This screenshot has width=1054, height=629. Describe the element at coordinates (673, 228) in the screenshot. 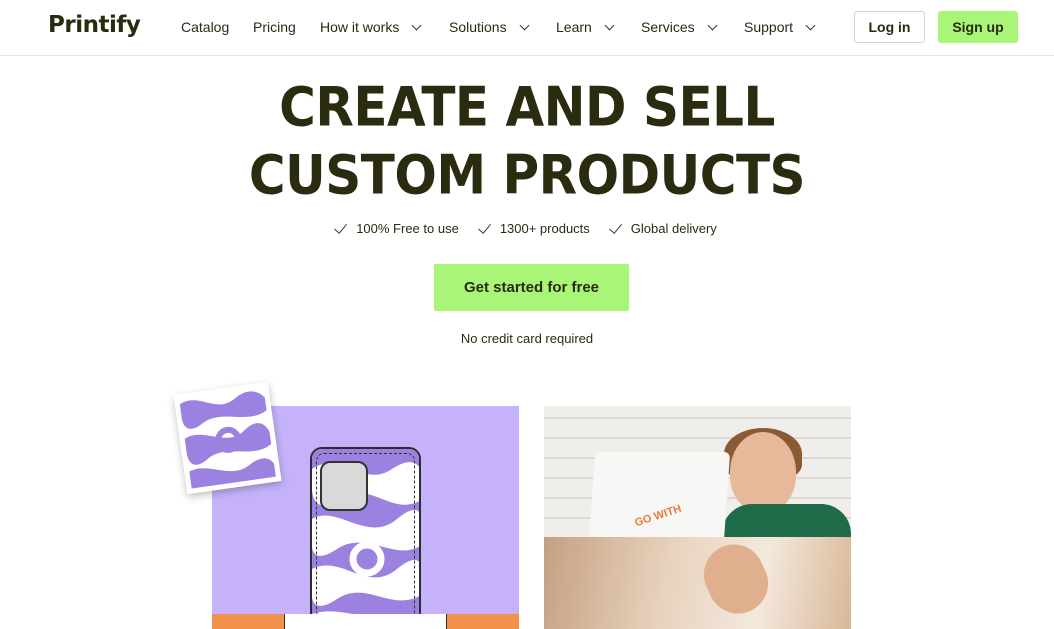

I see `feature-label: Global delivery` at that location.